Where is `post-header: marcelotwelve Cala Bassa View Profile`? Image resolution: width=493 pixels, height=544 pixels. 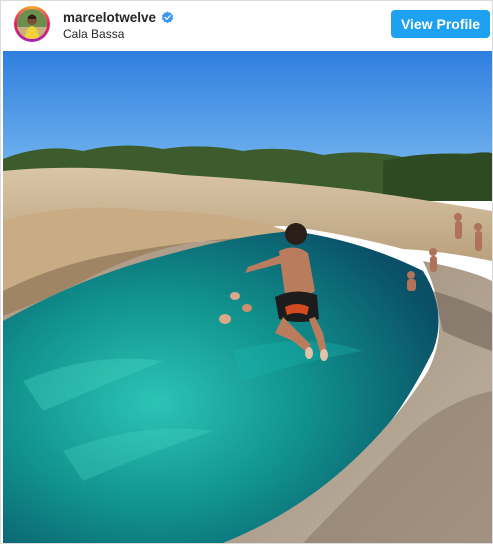
post-header: marcelotwelve Cala Bassa View Profile is located at coordinates (246, 25).